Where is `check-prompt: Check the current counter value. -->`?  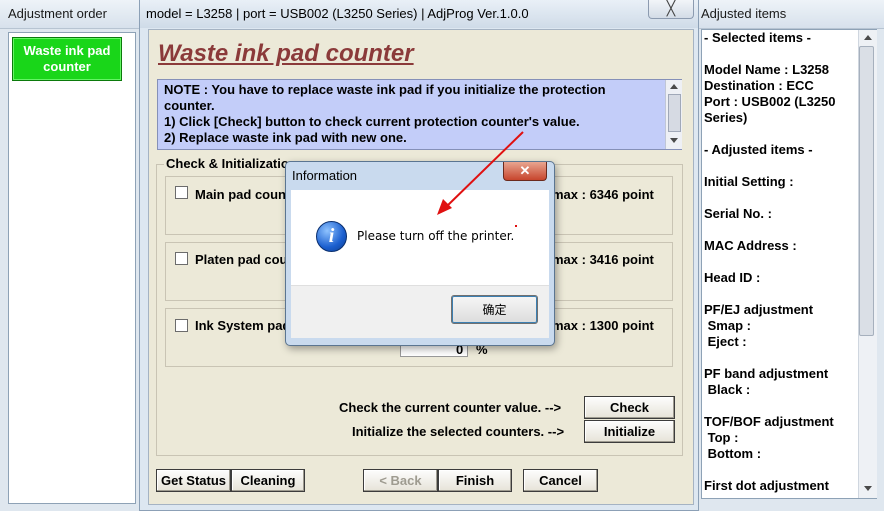
check-prompt: Check the current counter value. --> is located at coordinates (450, 407).